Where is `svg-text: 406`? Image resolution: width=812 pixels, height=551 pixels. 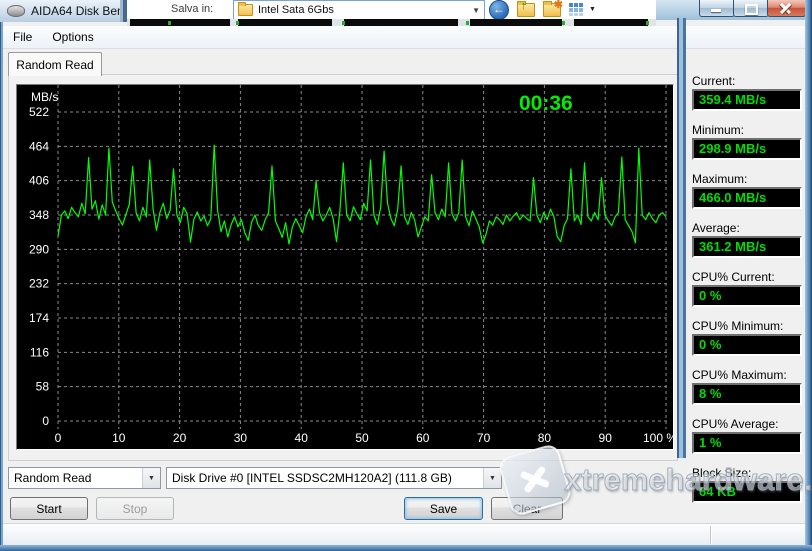 svg-text: 406 is located at coordinates (39, 181).